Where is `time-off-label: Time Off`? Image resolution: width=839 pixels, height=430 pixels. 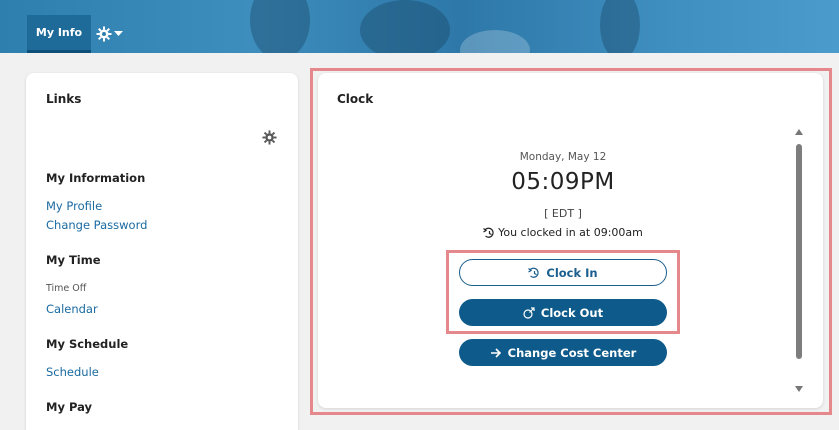
time-off-label: Time Off is located at coordinates (66, 288).